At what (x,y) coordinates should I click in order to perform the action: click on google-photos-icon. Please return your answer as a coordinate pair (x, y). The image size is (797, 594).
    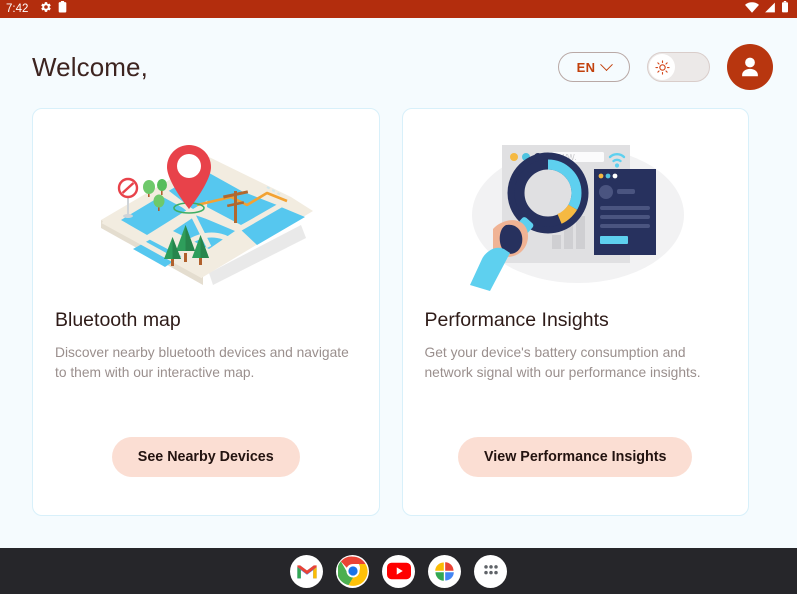
    Looking at the image, I should click on (444, 571).